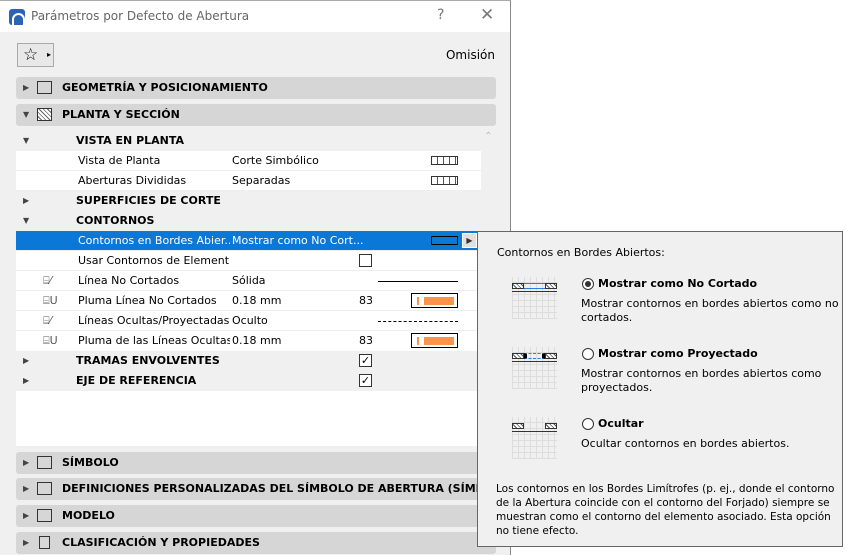 The image size is (848, 555). I want to click on favorites-button: ☆ ▸, so click(35, 55).